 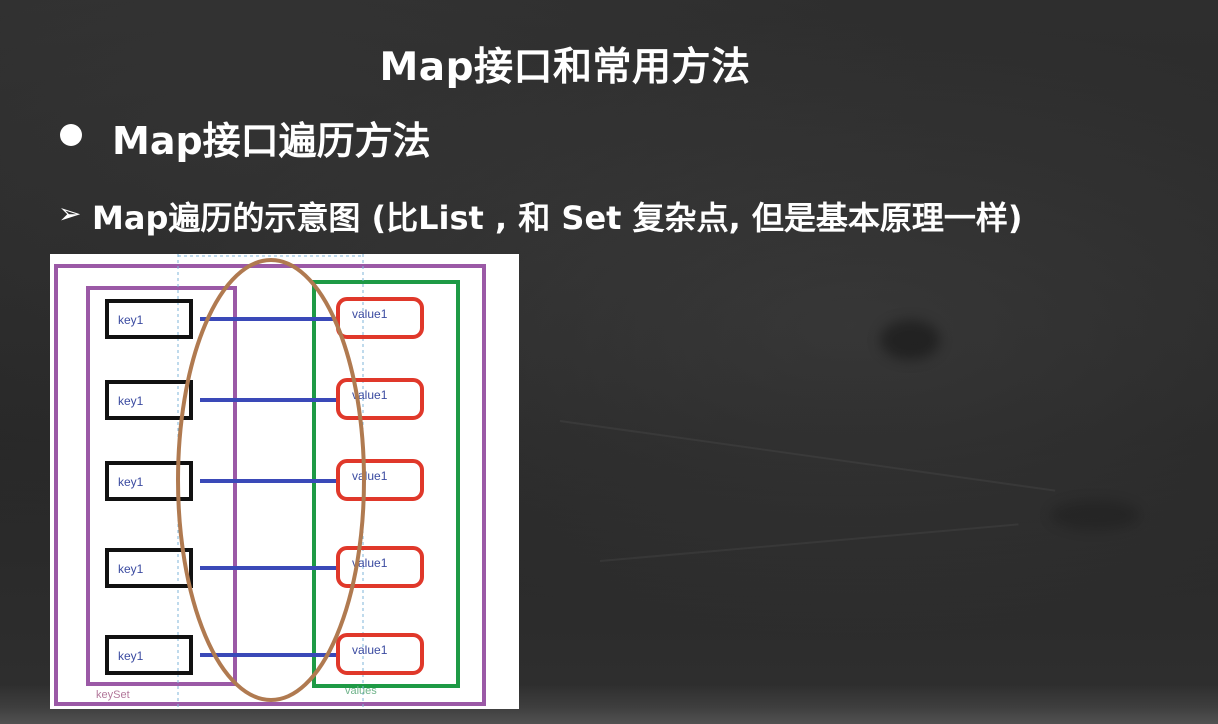 I want to click on bullet-heading: Map接口遍历方法, so click(x=271, y=141).